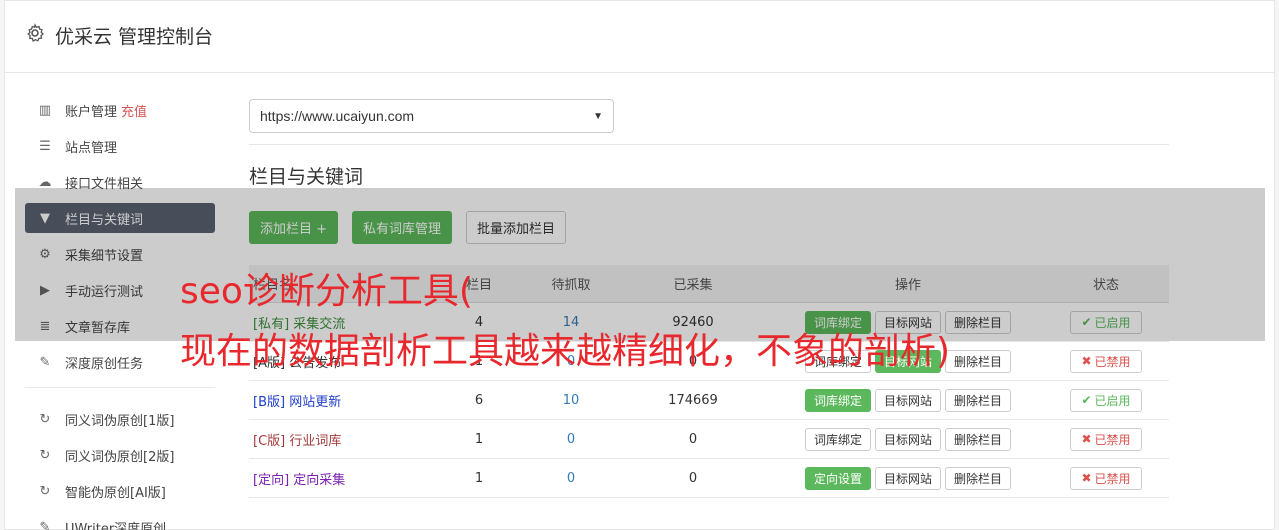 The height and width of the screenshot is (530, 1279). Describe the element at coordinates (104, 364) in the screenshot. I see `sidebar-item-label: 深度原创任务` at that location.